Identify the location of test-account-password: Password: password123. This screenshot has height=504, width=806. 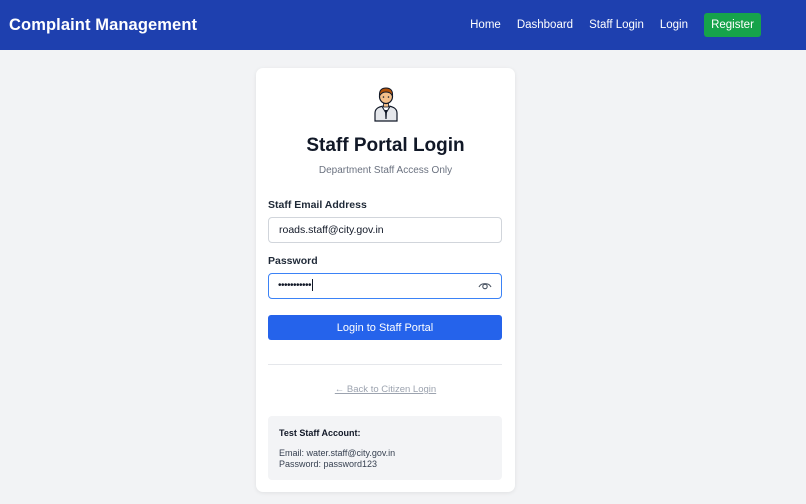
(328, 464).